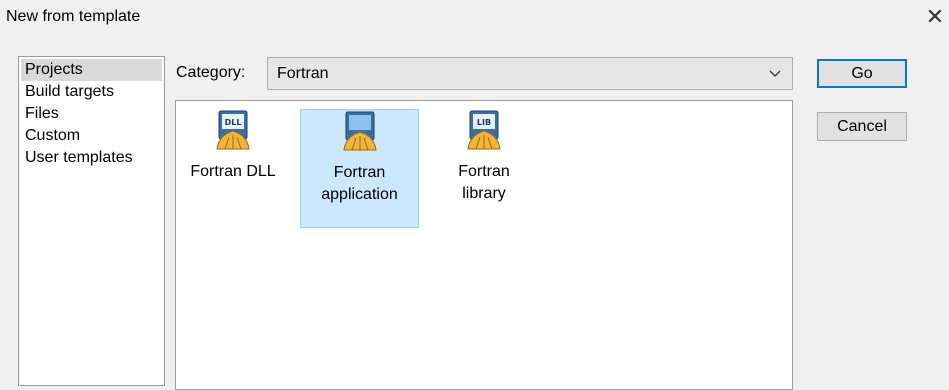 Image resolution: width=949 pixels, height=390 pixels. Describe the element at coordinates (233, 130) in the screenshot. I see `fortran-dll-icon: DLL` at that location.